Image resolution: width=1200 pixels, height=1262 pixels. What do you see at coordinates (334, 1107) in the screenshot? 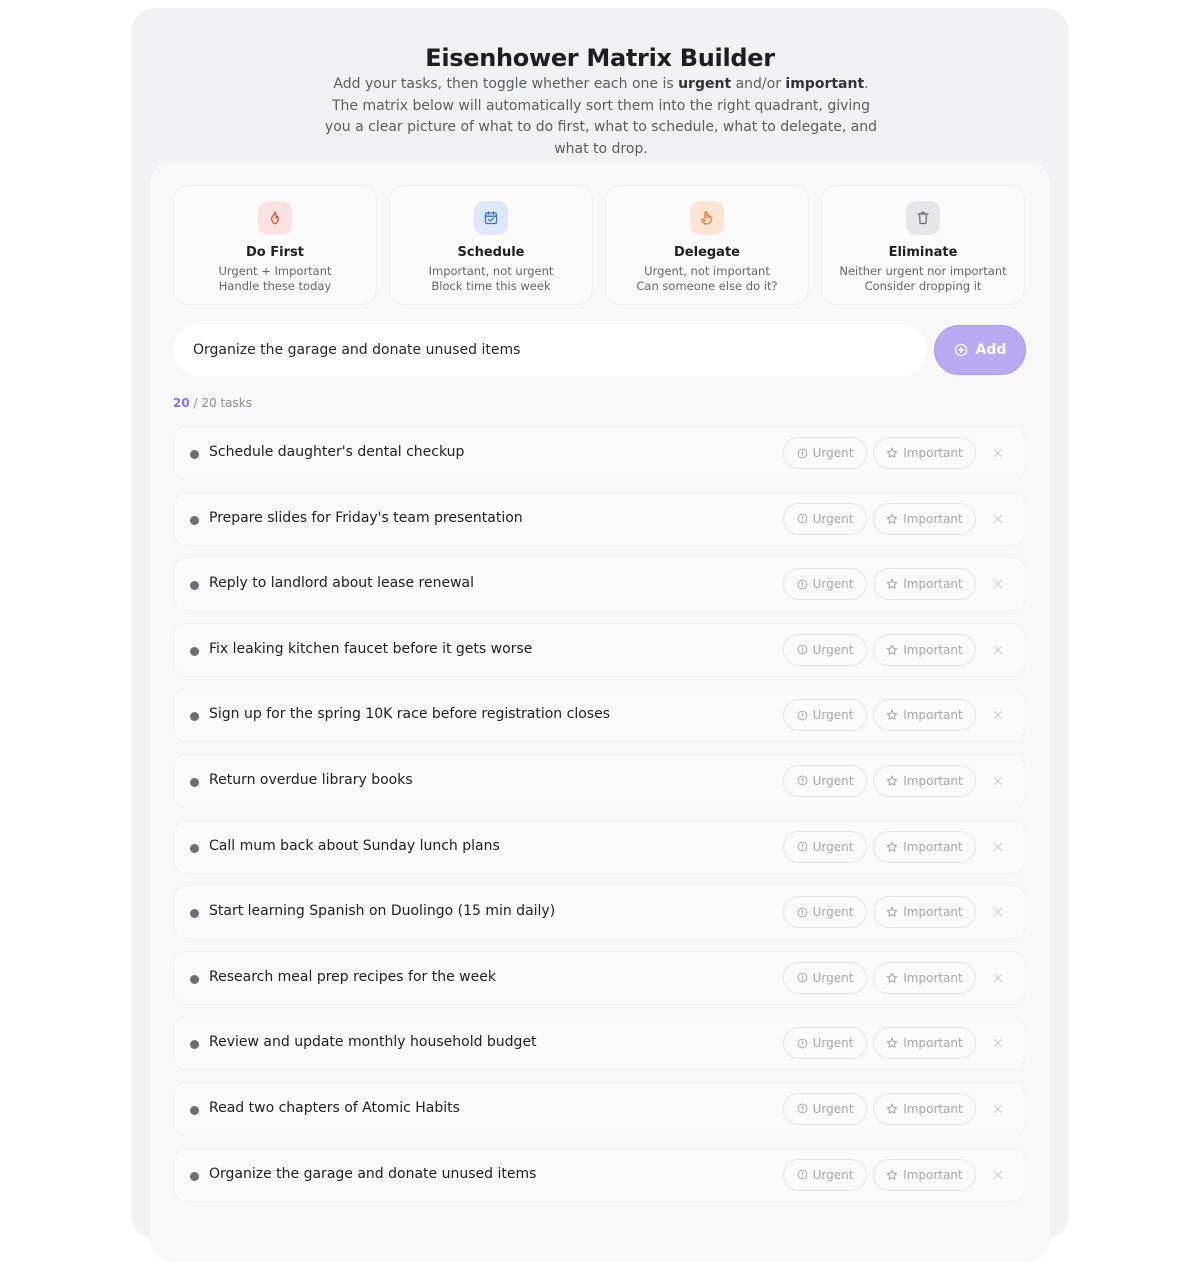
I see `task-text: Read two chapters of Atomic Habits` at bounding box center [334, 1107].